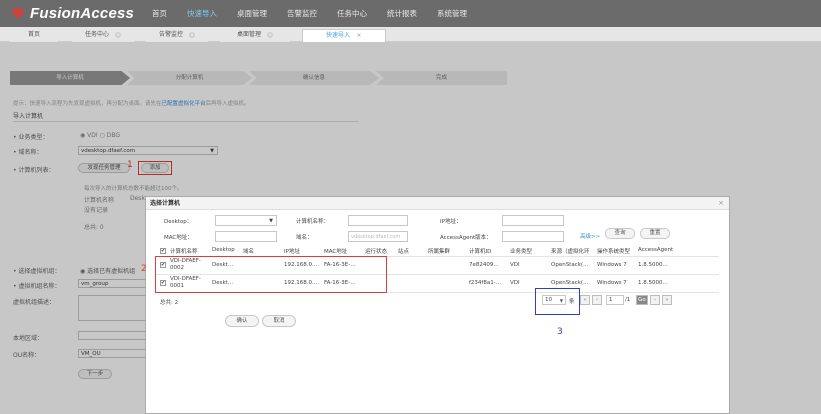 This screenshot has width=821, height=414. Describe the element at coordinates (615, 300) in the screenshot. I see `page-number-input: 1` at that location.